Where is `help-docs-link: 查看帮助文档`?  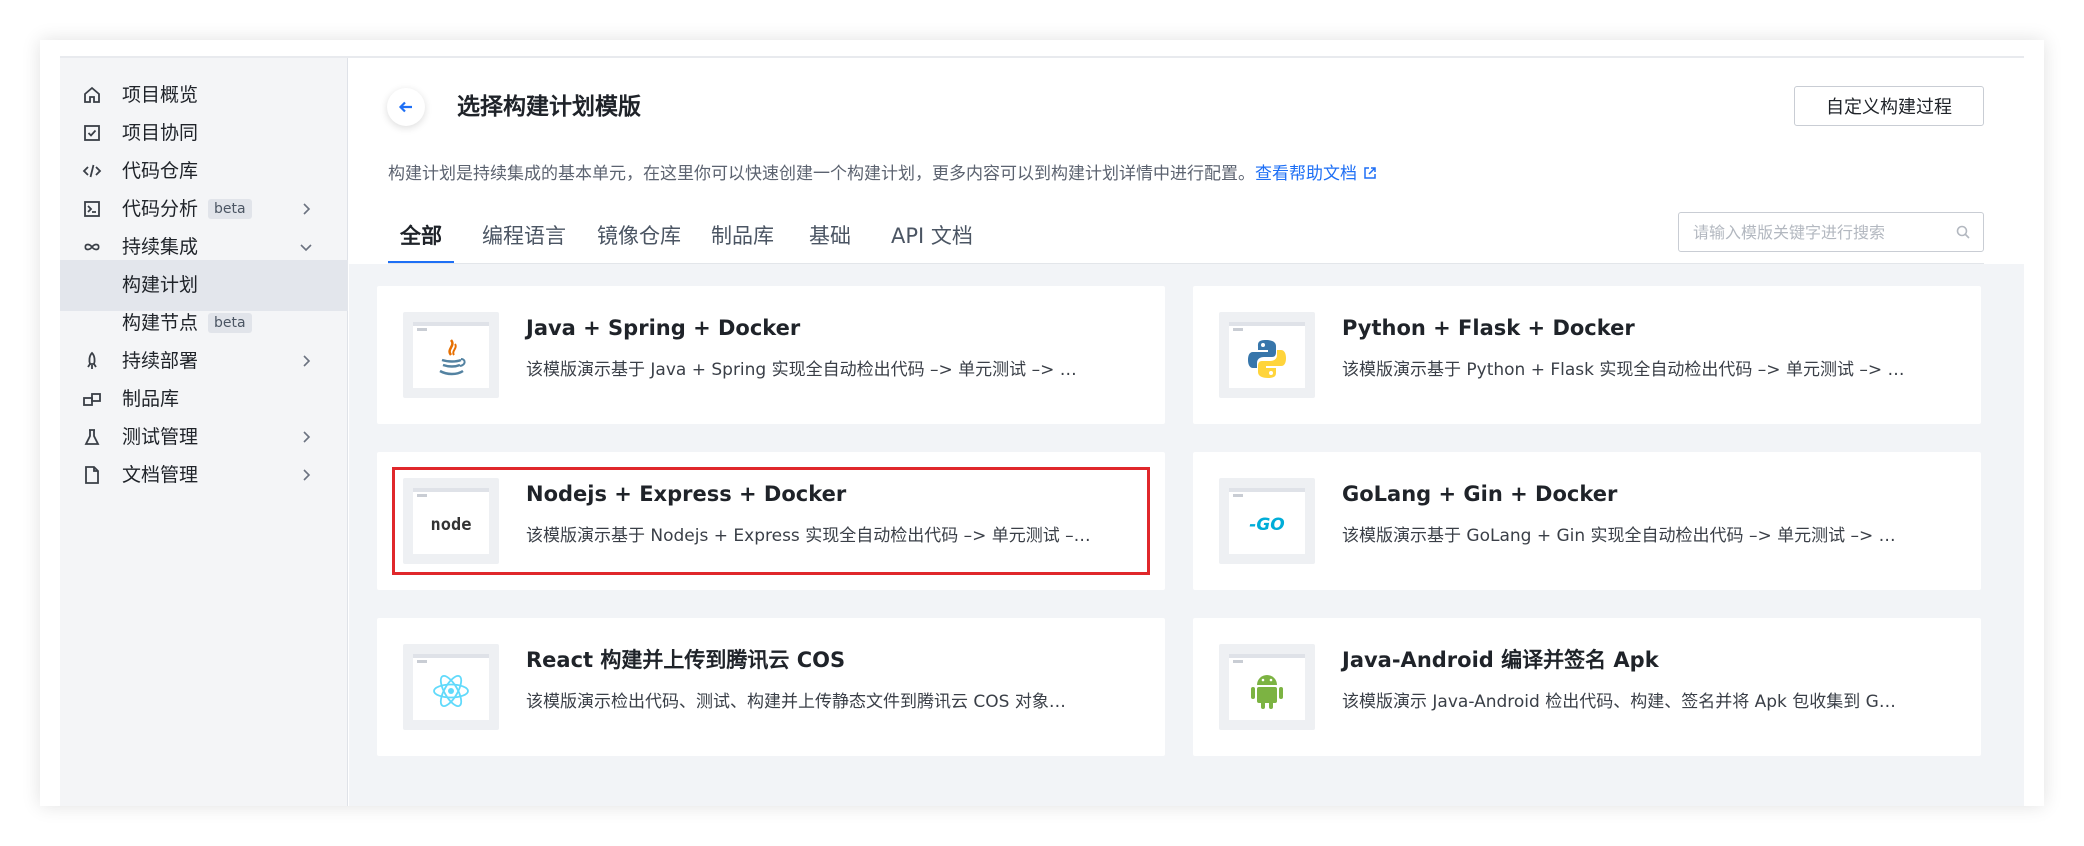
help-docs-link: 查看帮助文档 is located at coordinates (1316, 174).